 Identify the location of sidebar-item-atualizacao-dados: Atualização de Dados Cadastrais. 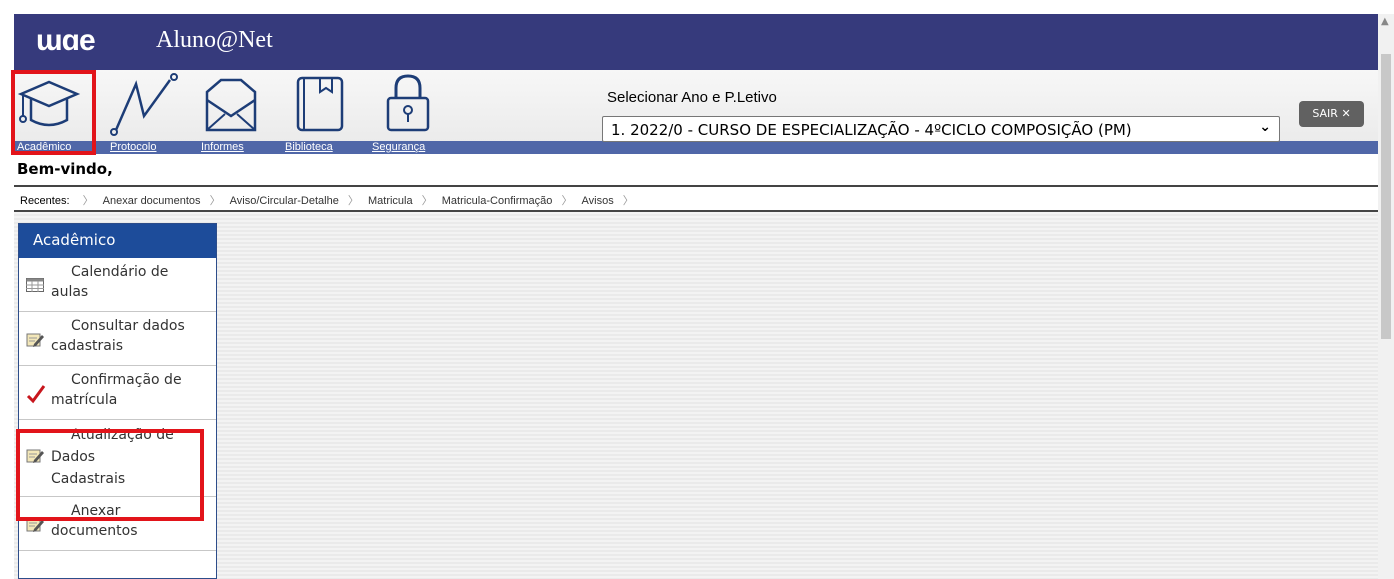
(117, 458).